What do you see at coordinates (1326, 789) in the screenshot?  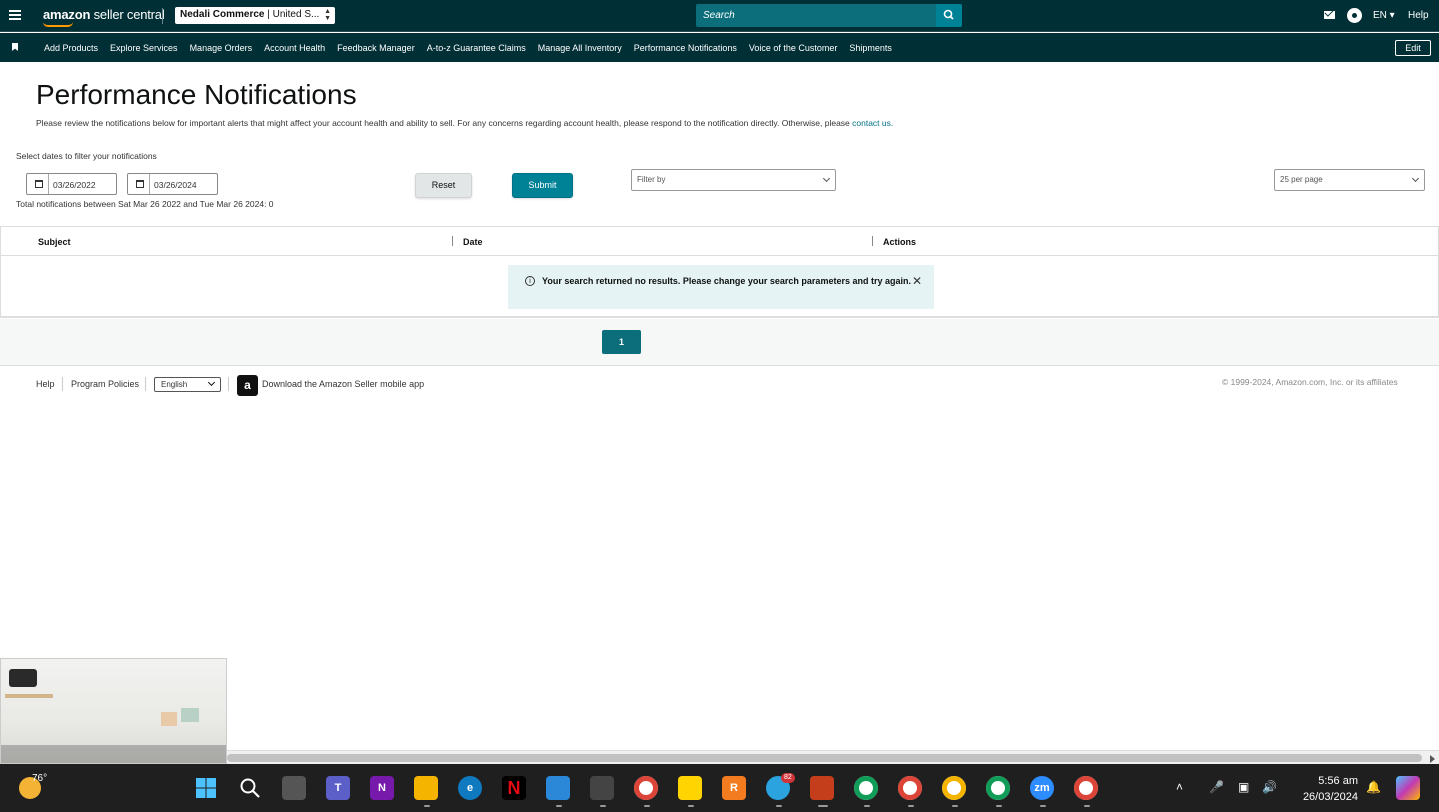 I see `clock: 5:56 am 26/03/2024` at bounding box center [1326, 789].